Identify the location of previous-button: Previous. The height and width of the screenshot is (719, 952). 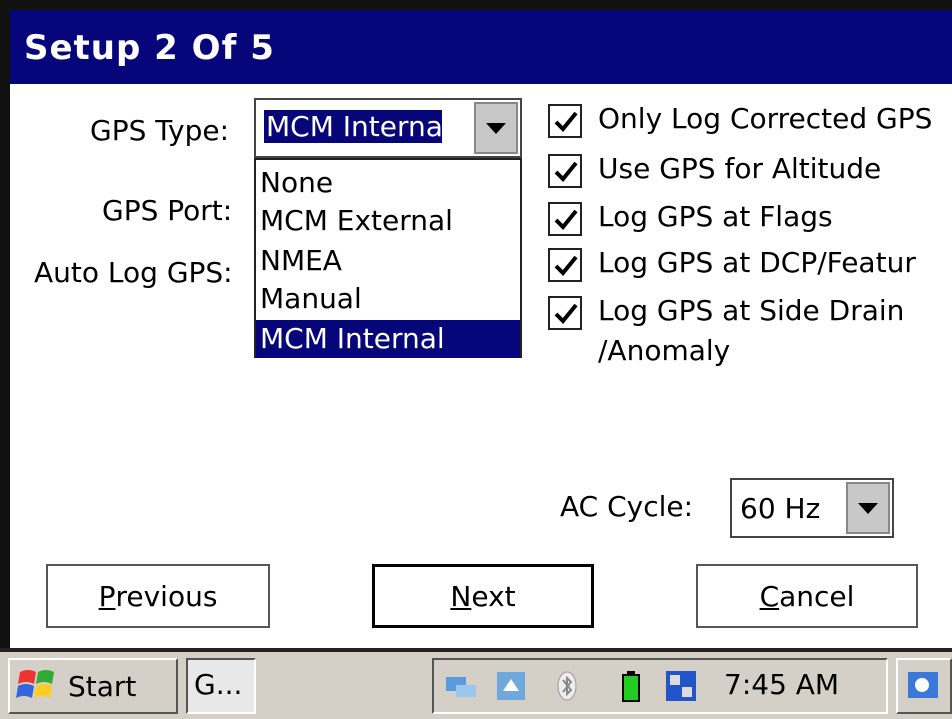
(158, 596).